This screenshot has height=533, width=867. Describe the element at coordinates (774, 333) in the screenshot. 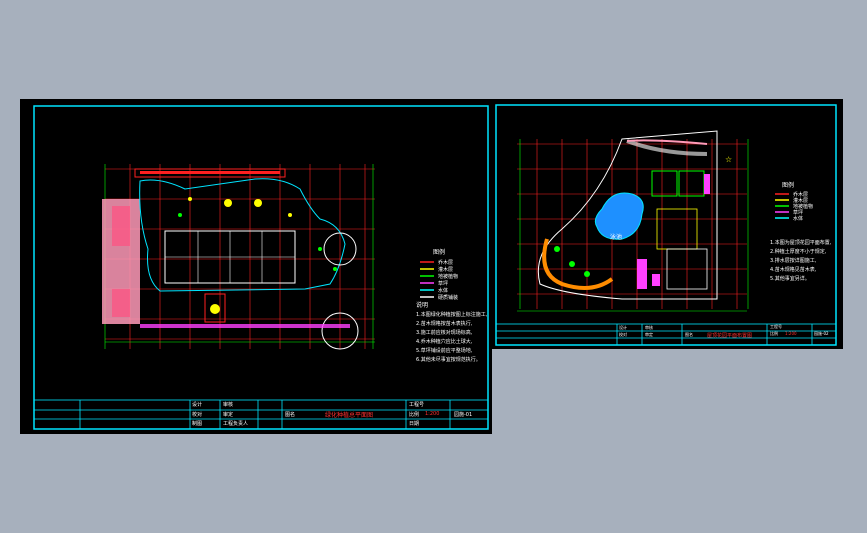

I see `sheet2-scale-label: 比例` at that location.